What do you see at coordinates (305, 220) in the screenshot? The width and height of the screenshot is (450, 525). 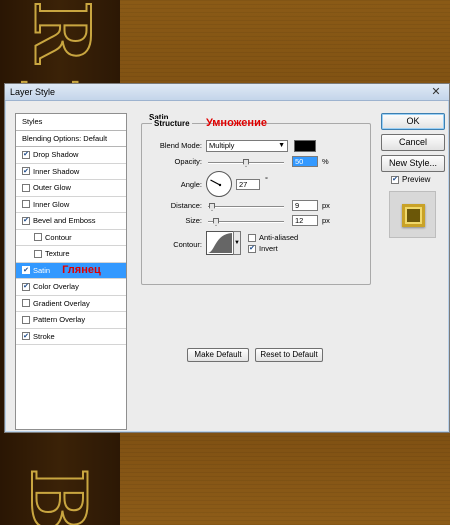 I see `size-input: 12` at bounding box center [305, 220].